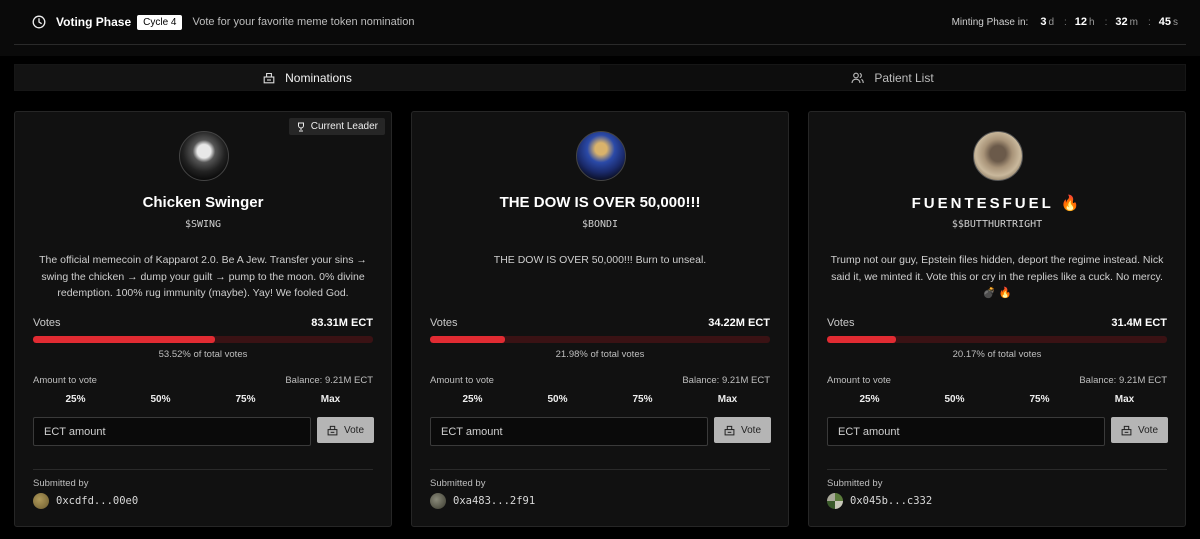 The height and width of the screenshot is (539, 1200). Describe the element at coordinates (891, 501) in the screenshot. I see `submitter-address: 0x045b...c332` at that location.